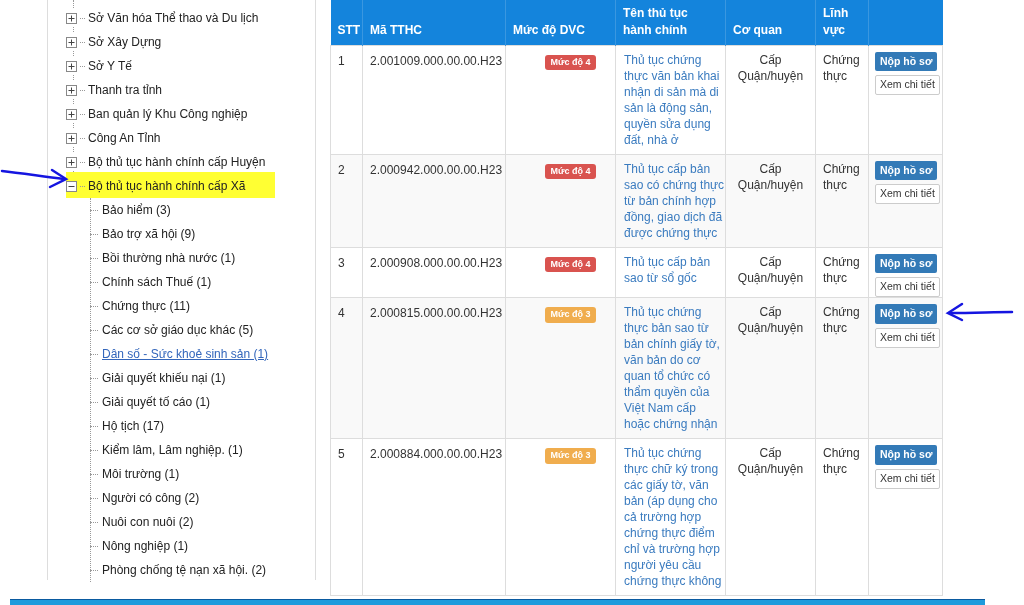 Image resolution: width=1024 pixels, height=605 pixels. What do you see at coordinates (670, 22) in the screenshot?
I see `column-header: Tên thủ tục hành chính` at bounding box center [670, 22].